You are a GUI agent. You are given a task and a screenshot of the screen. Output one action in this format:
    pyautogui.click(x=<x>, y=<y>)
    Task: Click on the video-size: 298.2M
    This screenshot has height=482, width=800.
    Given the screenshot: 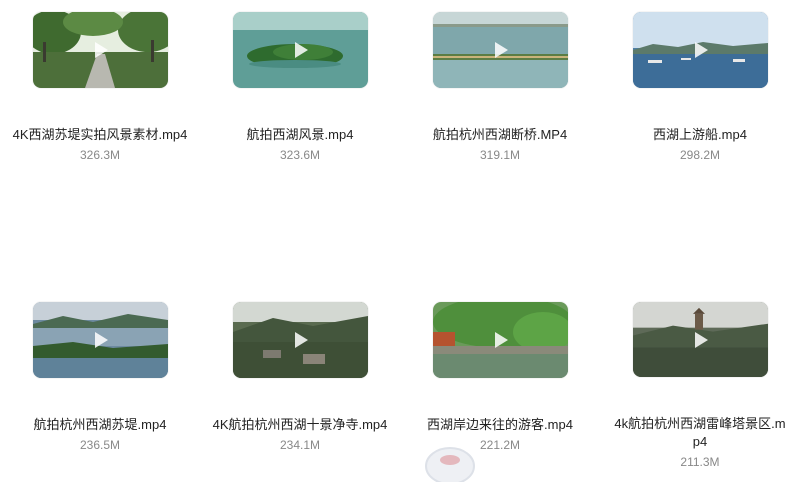 What is the action you would take?
    pyautogui.click(x=700, y=155)
    